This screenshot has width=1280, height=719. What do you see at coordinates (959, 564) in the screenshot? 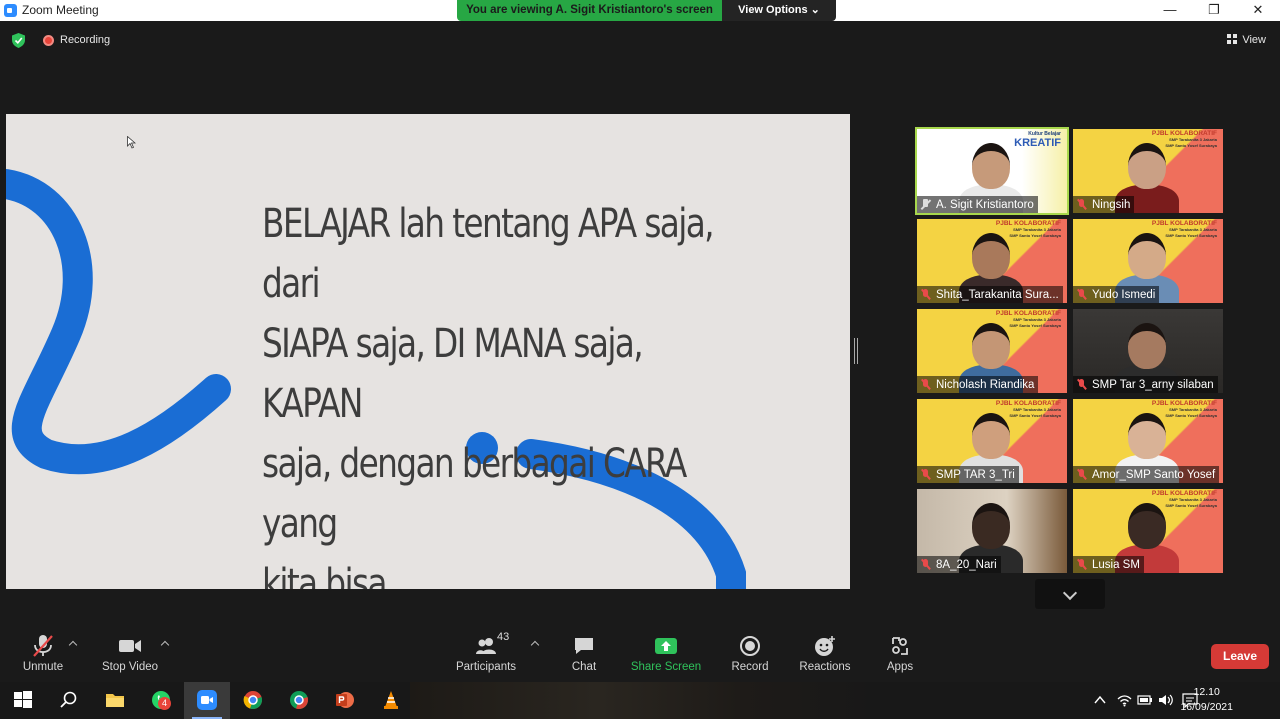
I see `participant-name-bar: 8A_20_Nari` at bounding box center [959, 564].